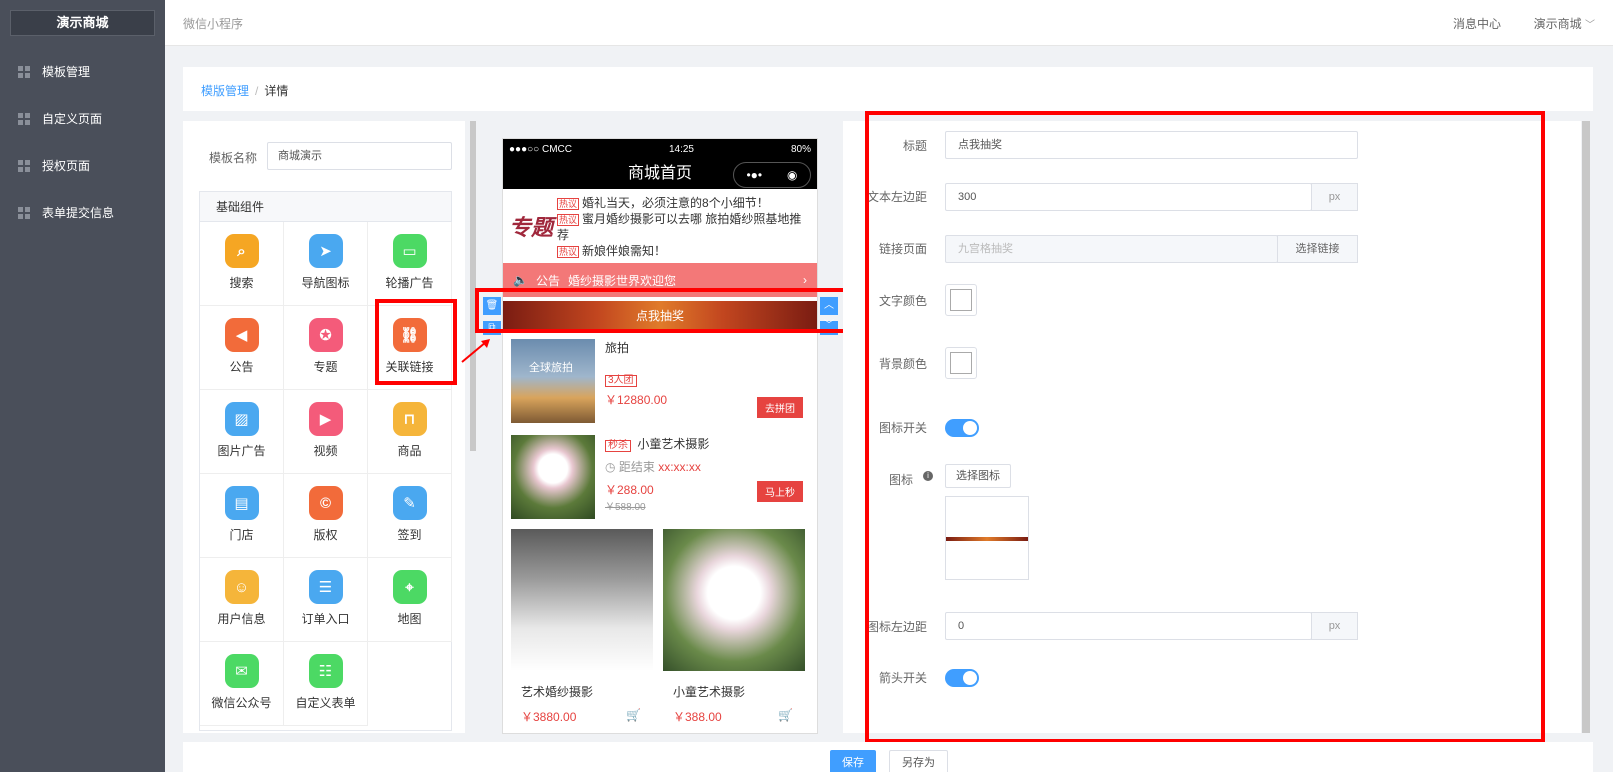  What do you see at coordinates (241, 503) in the screenshot?
I see `store-icon: ▤` at bounding box center [241, 503].